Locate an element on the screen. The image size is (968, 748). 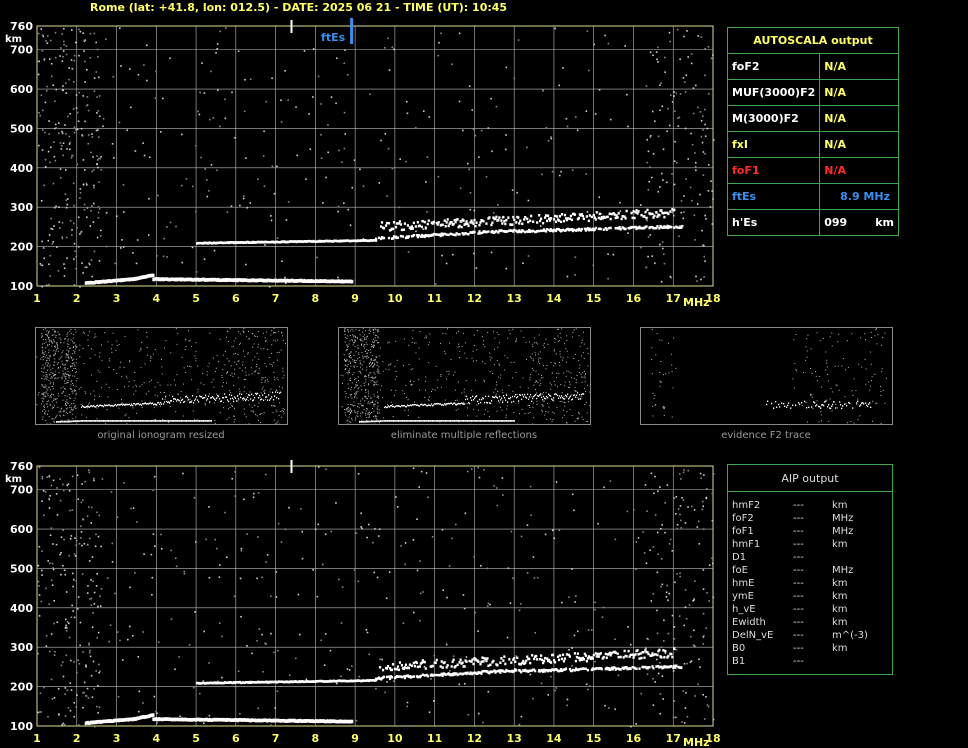
x-tick-label: 2 is located at coordinates (77, 738).